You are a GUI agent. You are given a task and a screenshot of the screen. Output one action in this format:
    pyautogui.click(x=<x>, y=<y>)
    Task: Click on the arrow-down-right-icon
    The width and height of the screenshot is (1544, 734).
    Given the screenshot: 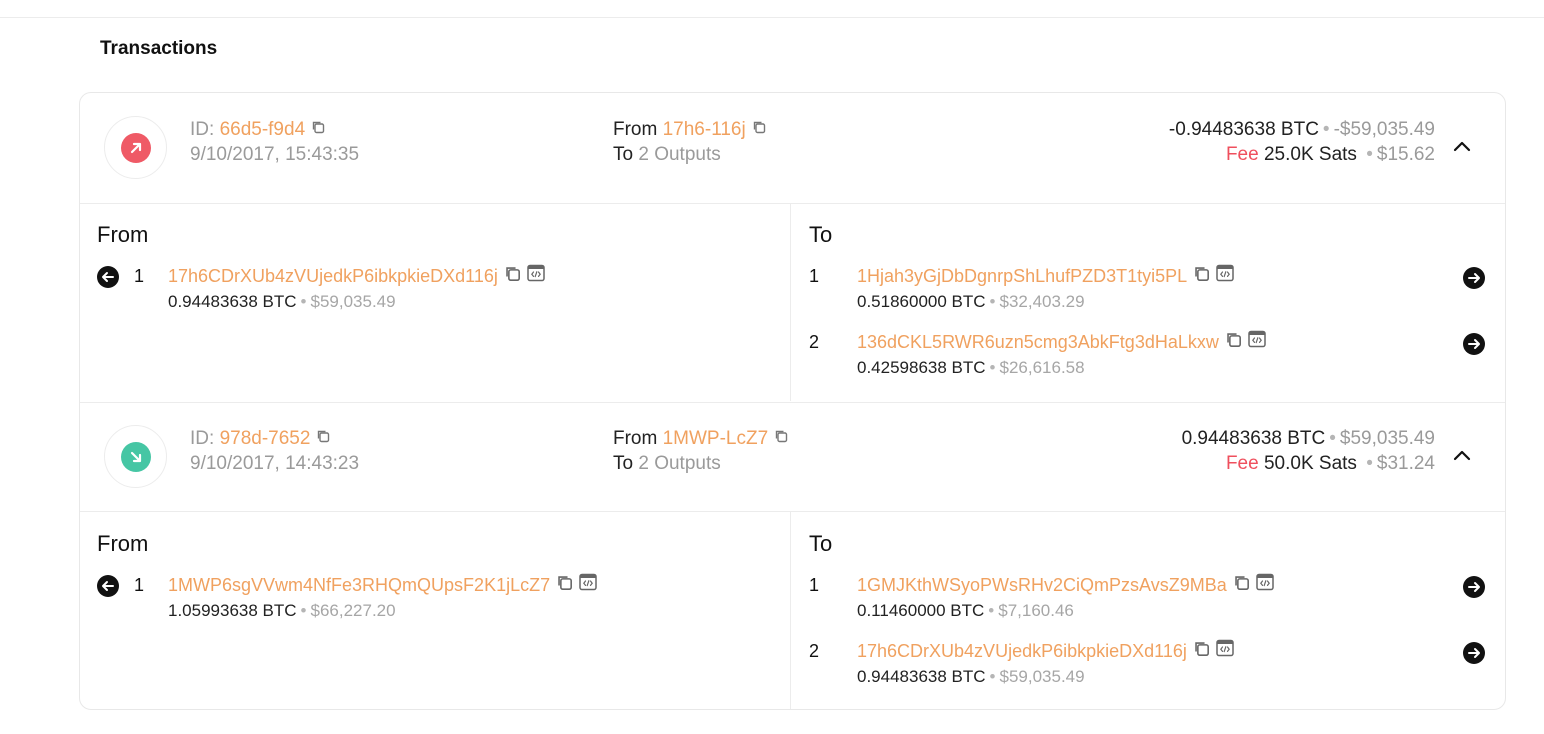 What is the action you would take?
    pyautogui.click(x=136, y=457)
    